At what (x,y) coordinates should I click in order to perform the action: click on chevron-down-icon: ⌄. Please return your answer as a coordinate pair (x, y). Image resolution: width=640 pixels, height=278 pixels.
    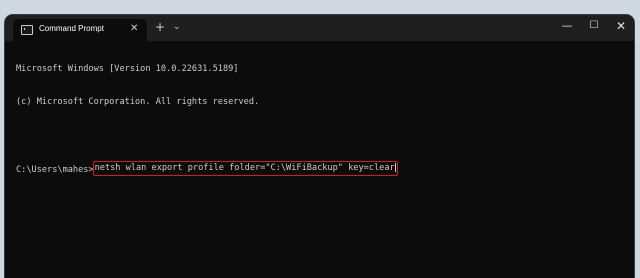
    Looking at the image, I should click on (177, 27).